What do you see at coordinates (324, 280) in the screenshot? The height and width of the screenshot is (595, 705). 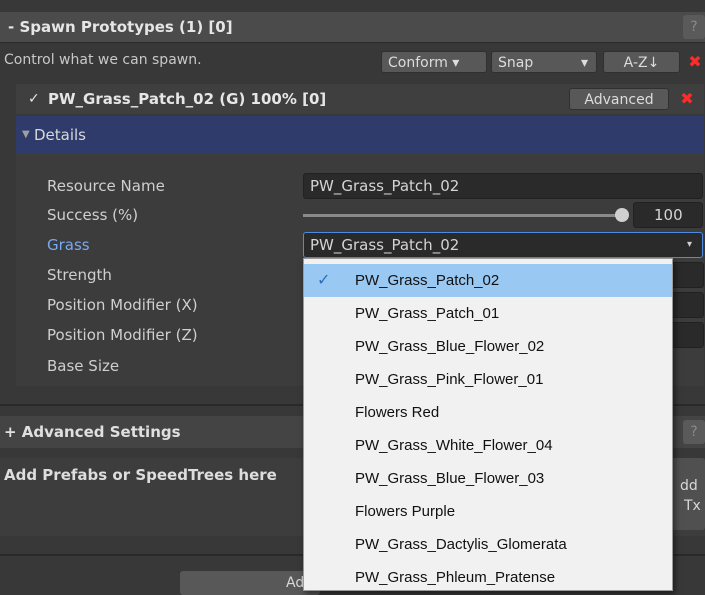 I see `checkmark-icon: ✓` at bounding box center [324, 280].